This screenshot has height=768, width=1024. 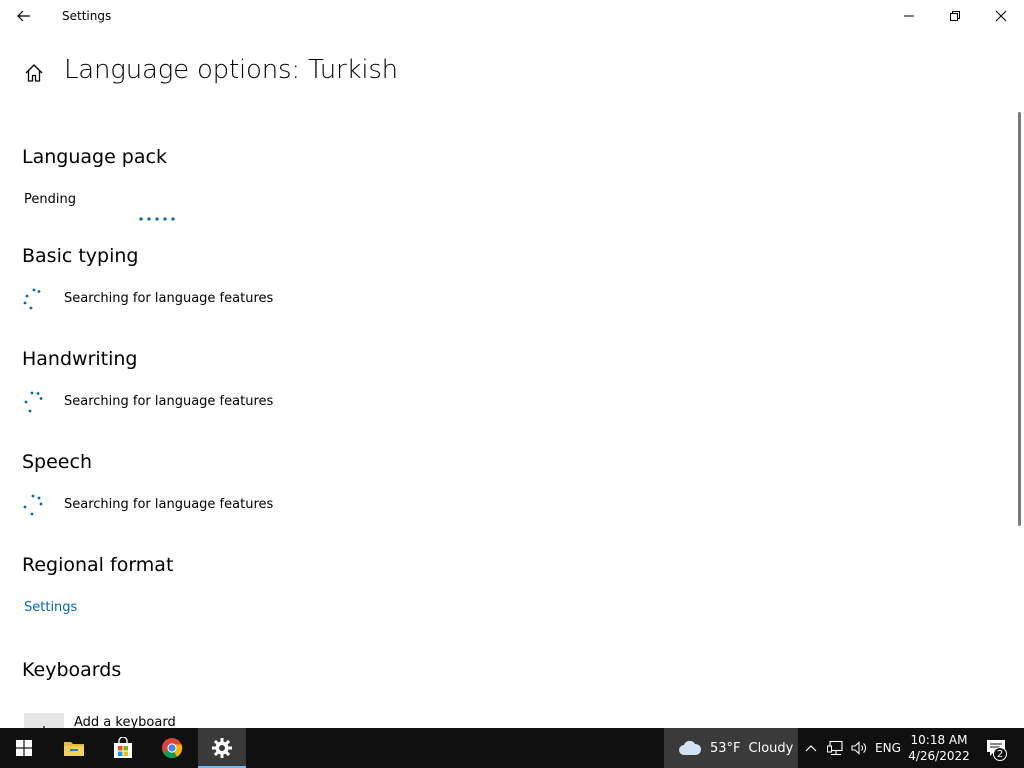 What do you see at coordinates (80, 359) in the screenshot?
I see `handwriting-heading: Handwriting` at bounding box center [80, 359].